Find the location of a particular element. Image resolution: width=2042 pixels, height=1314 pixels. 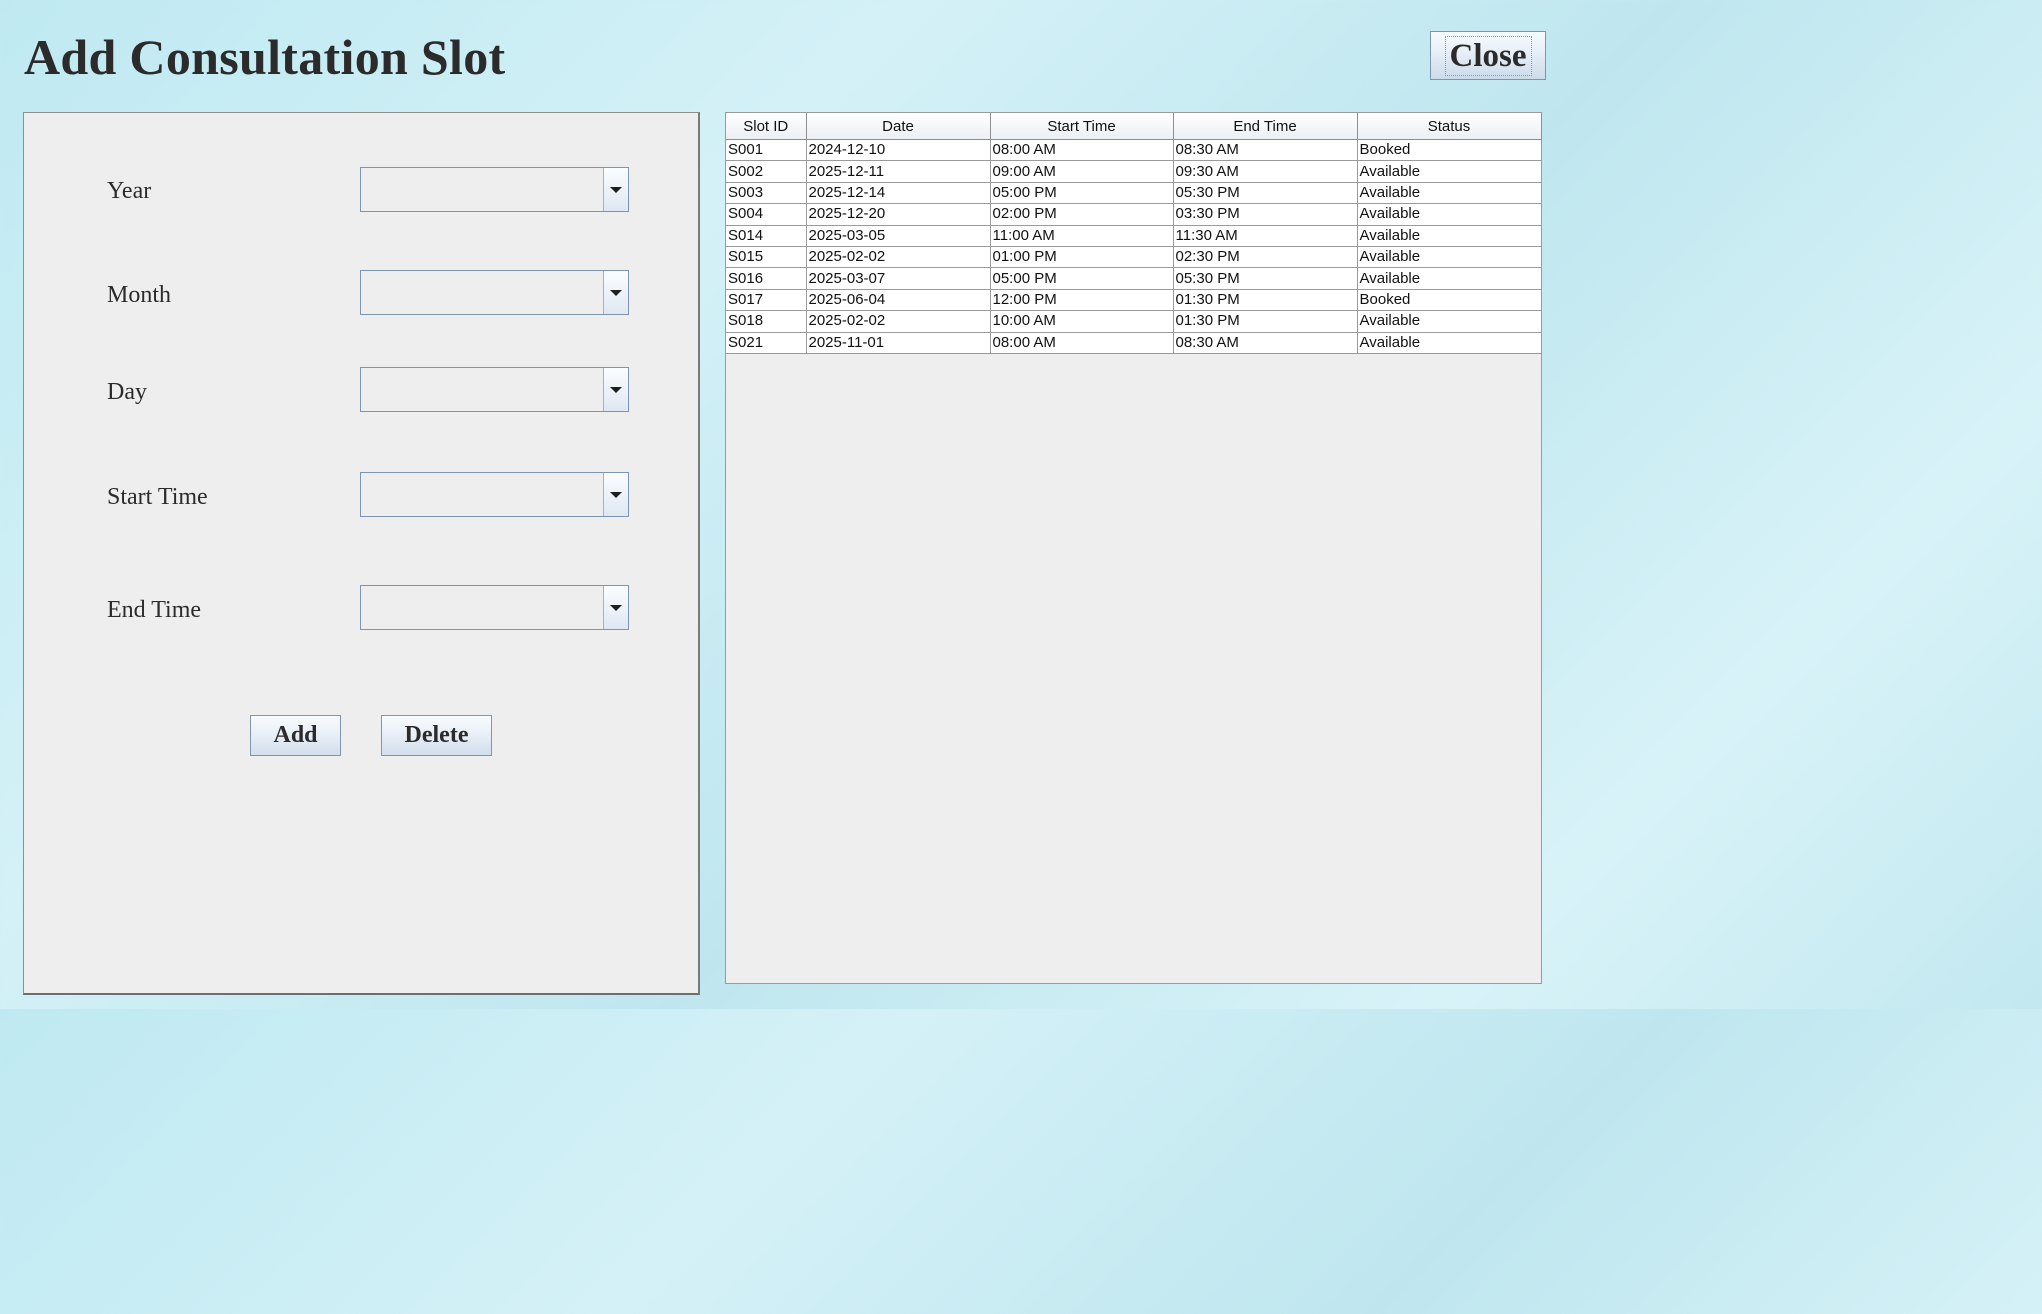

cell-end-time: 11:30 AM is located at coordinates (1265, 235).